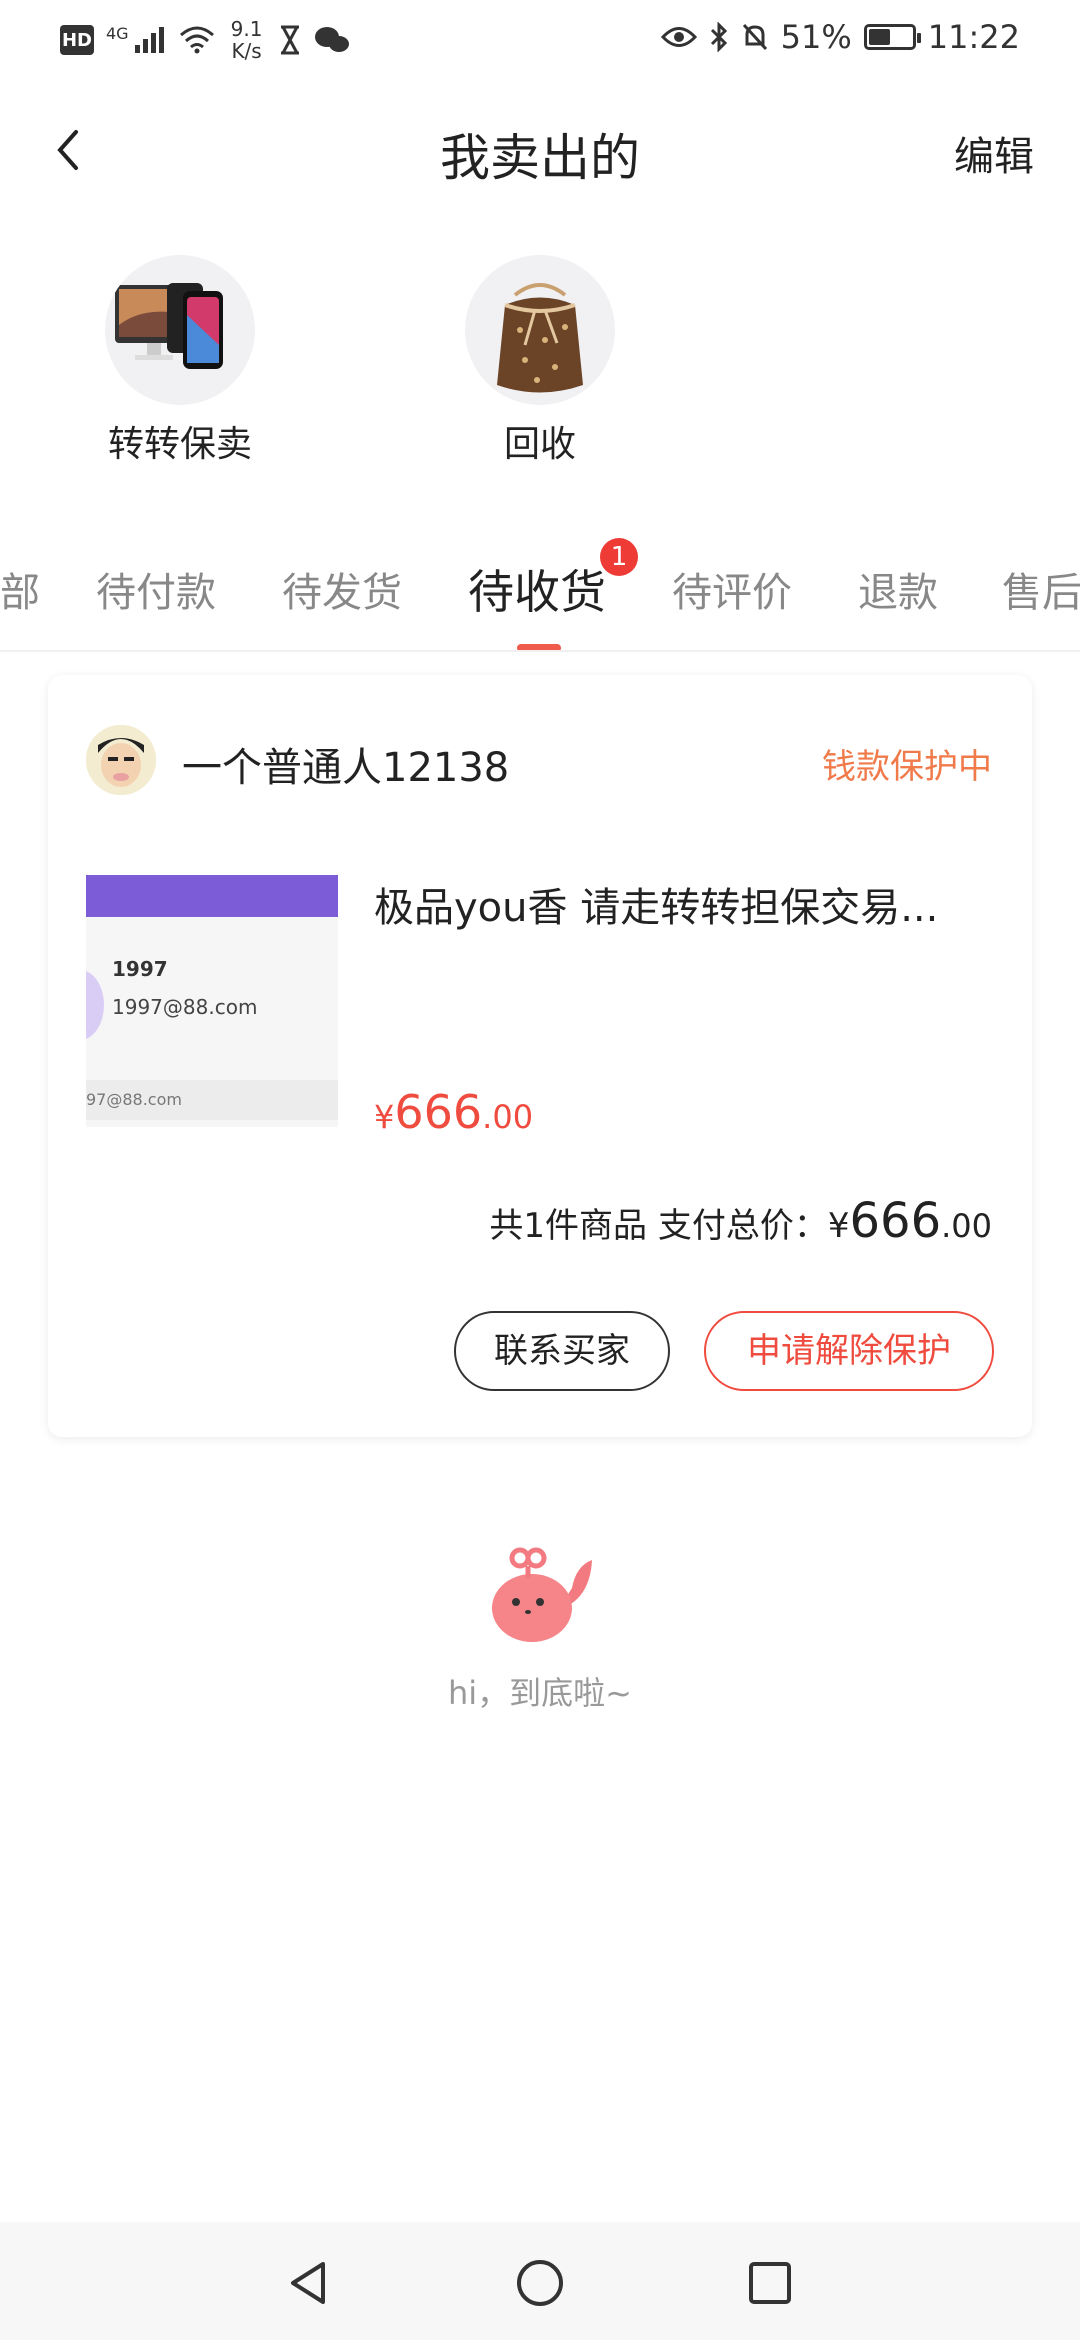  Describe the element at coordinates (438, 1112) in the screenshot. I see `price-integer: 666` at that location.